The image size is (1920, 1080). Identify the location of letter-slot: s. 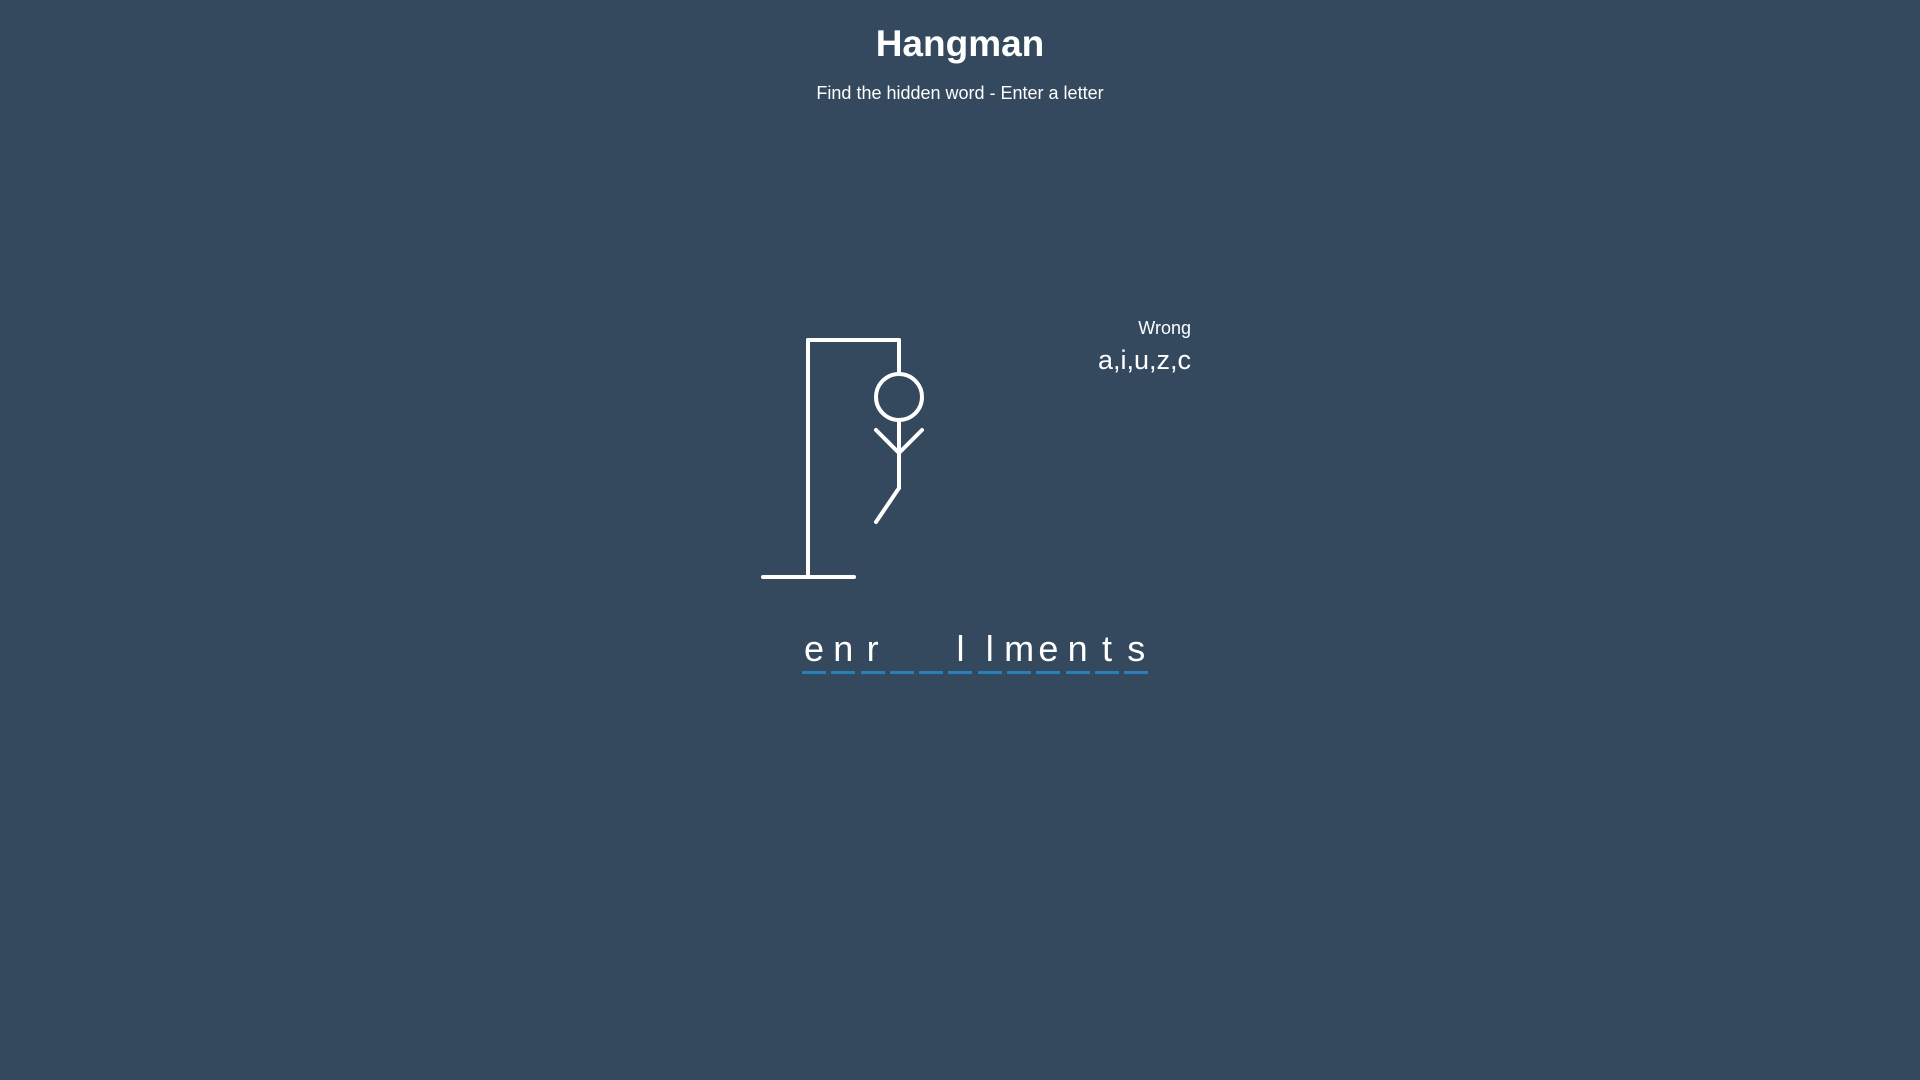
(1136, 650).